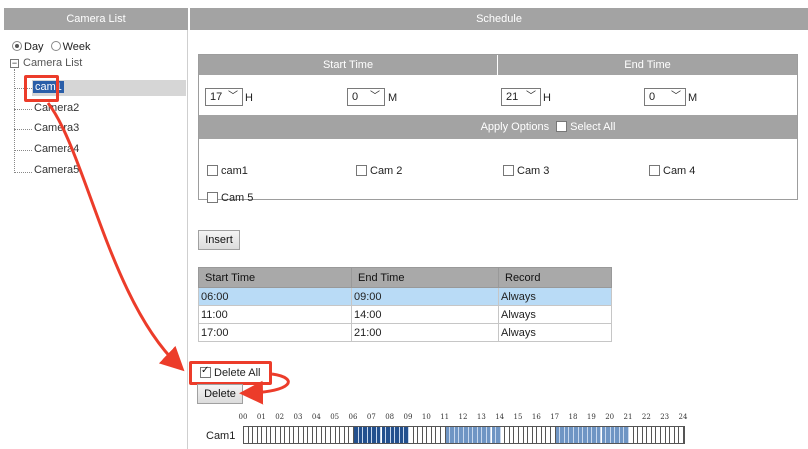  I want to click on timeline-hour-22: 22, so click(646, 417).